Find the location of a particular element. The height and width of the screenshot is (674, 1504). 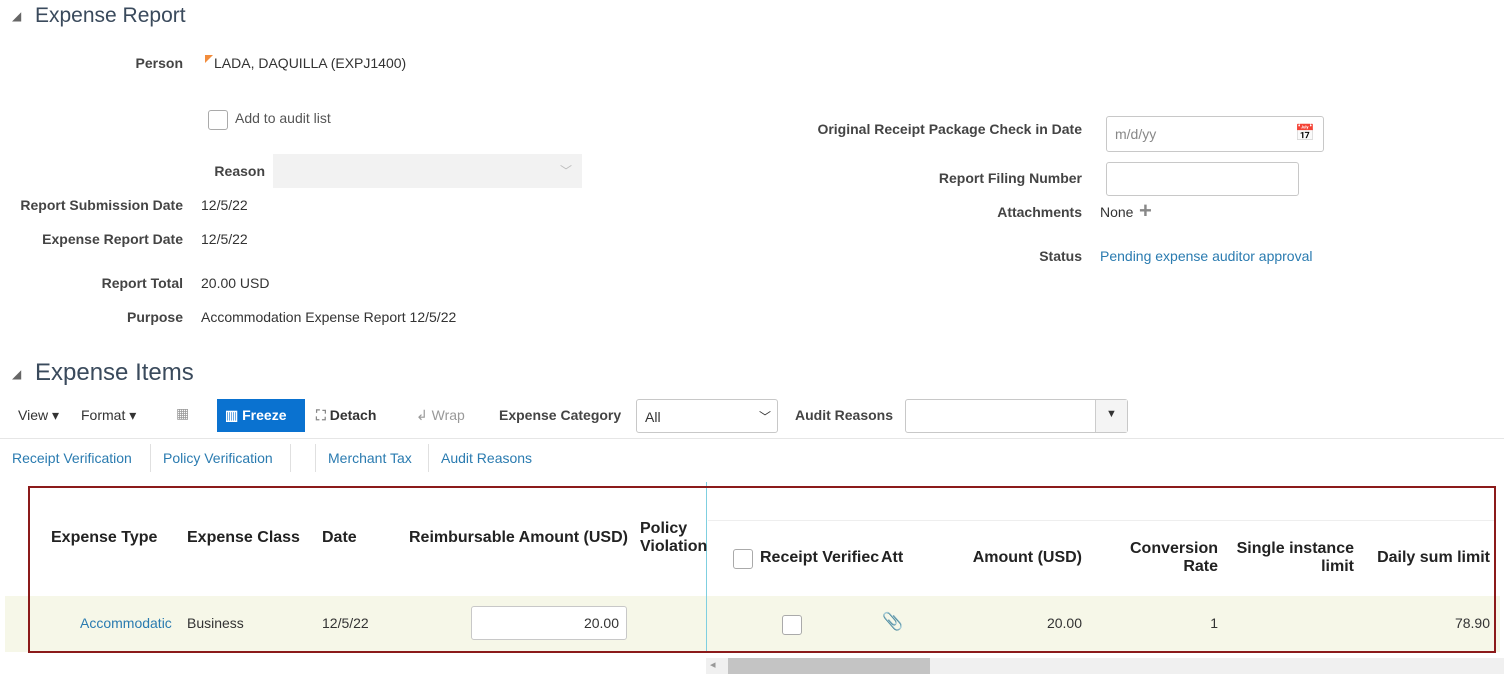

audit-reasons-select: ▼ is located at coordinates (1016, 416).